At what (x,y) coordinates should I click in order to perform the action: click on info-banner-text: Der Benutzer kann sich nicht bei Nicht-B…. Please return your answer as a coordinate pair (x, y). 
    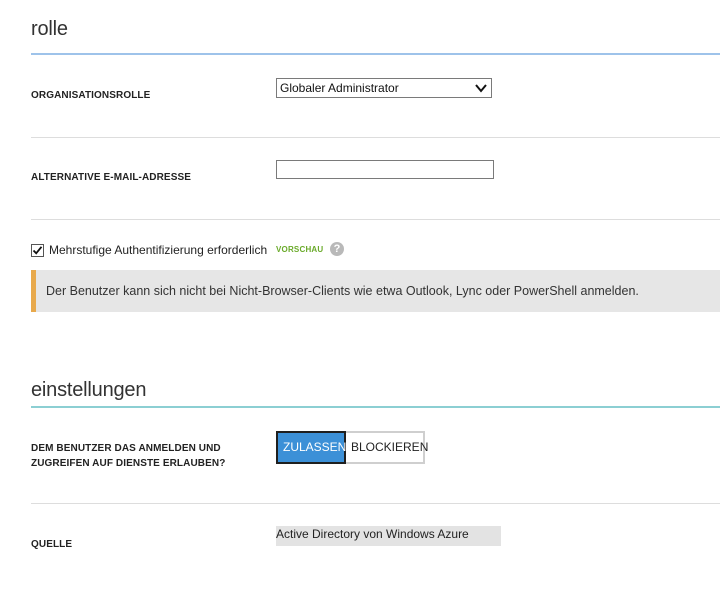
    Looking at the image, I should click on (342, 291).